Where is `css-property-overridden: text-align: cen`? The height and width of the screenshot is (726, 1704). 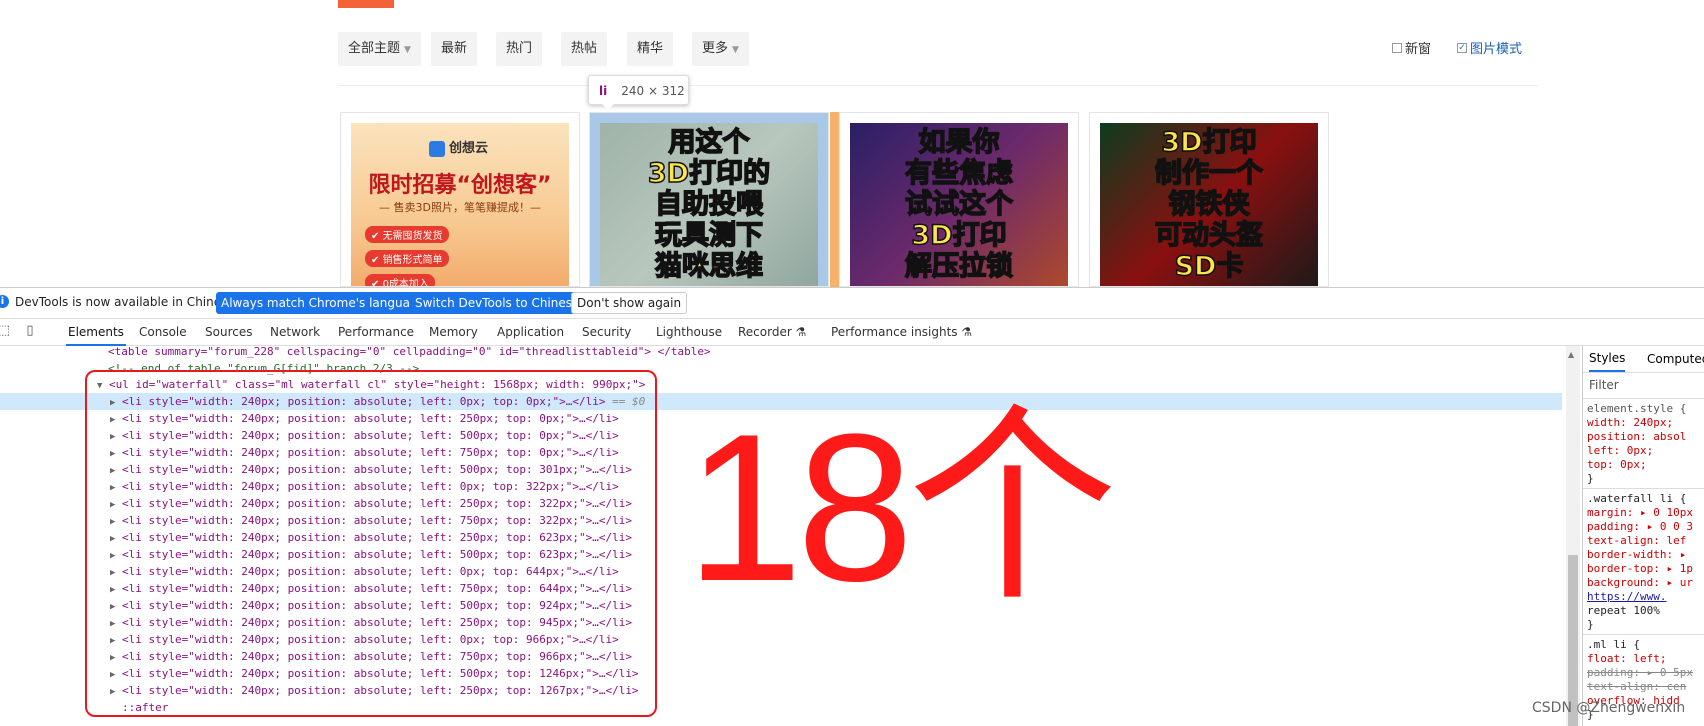
css-property-overridden: text-align: cen is located at coordinates (1636, 687).